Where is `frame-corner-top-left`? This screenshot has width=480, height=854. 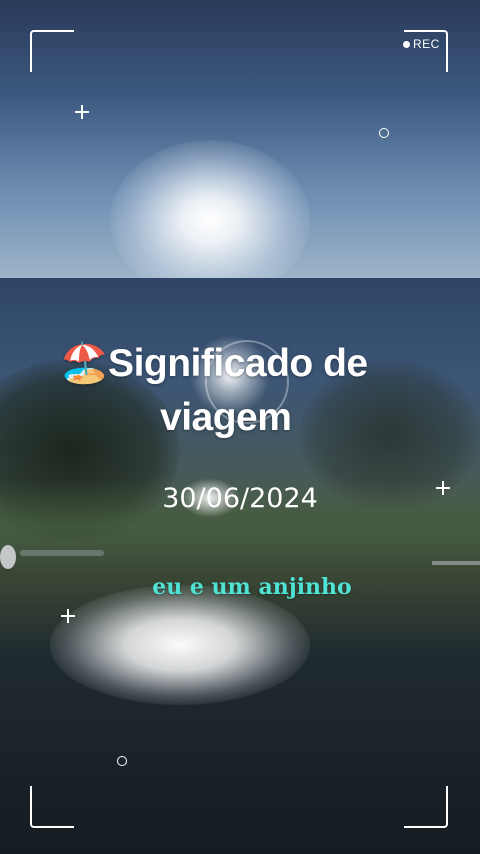 frame-corner-top-left is located at coordinates (52, 51).